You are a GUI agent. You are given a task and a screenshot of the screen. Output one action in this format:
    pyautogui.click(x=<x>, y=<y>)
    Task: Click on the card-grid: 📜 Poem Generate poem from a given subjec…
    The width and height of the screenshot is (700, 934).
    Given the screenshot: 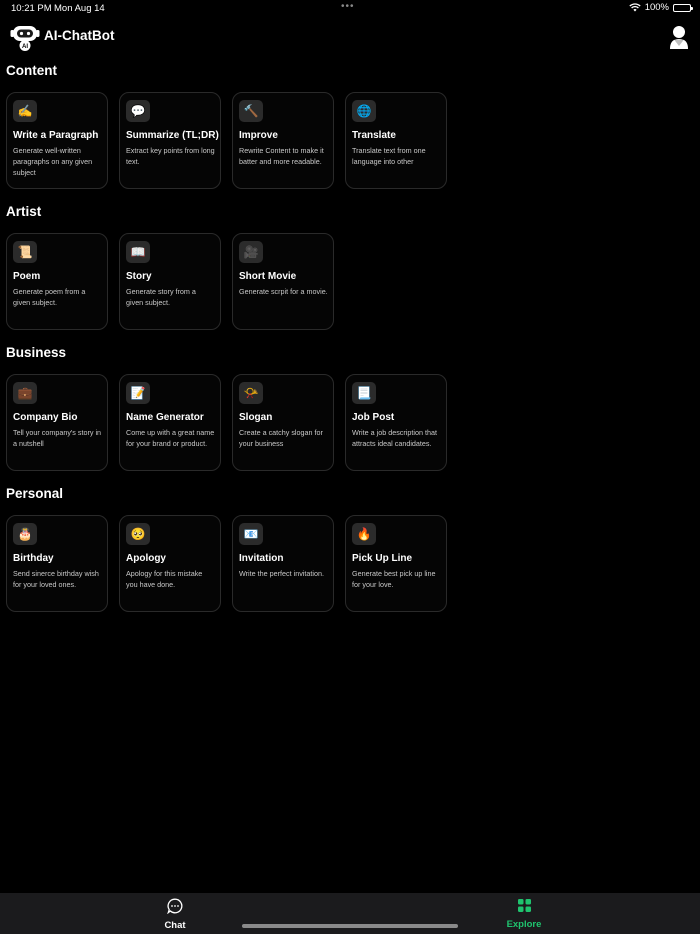 What is the action you would take?
    pyautogui.click(x=170, y=281)
    